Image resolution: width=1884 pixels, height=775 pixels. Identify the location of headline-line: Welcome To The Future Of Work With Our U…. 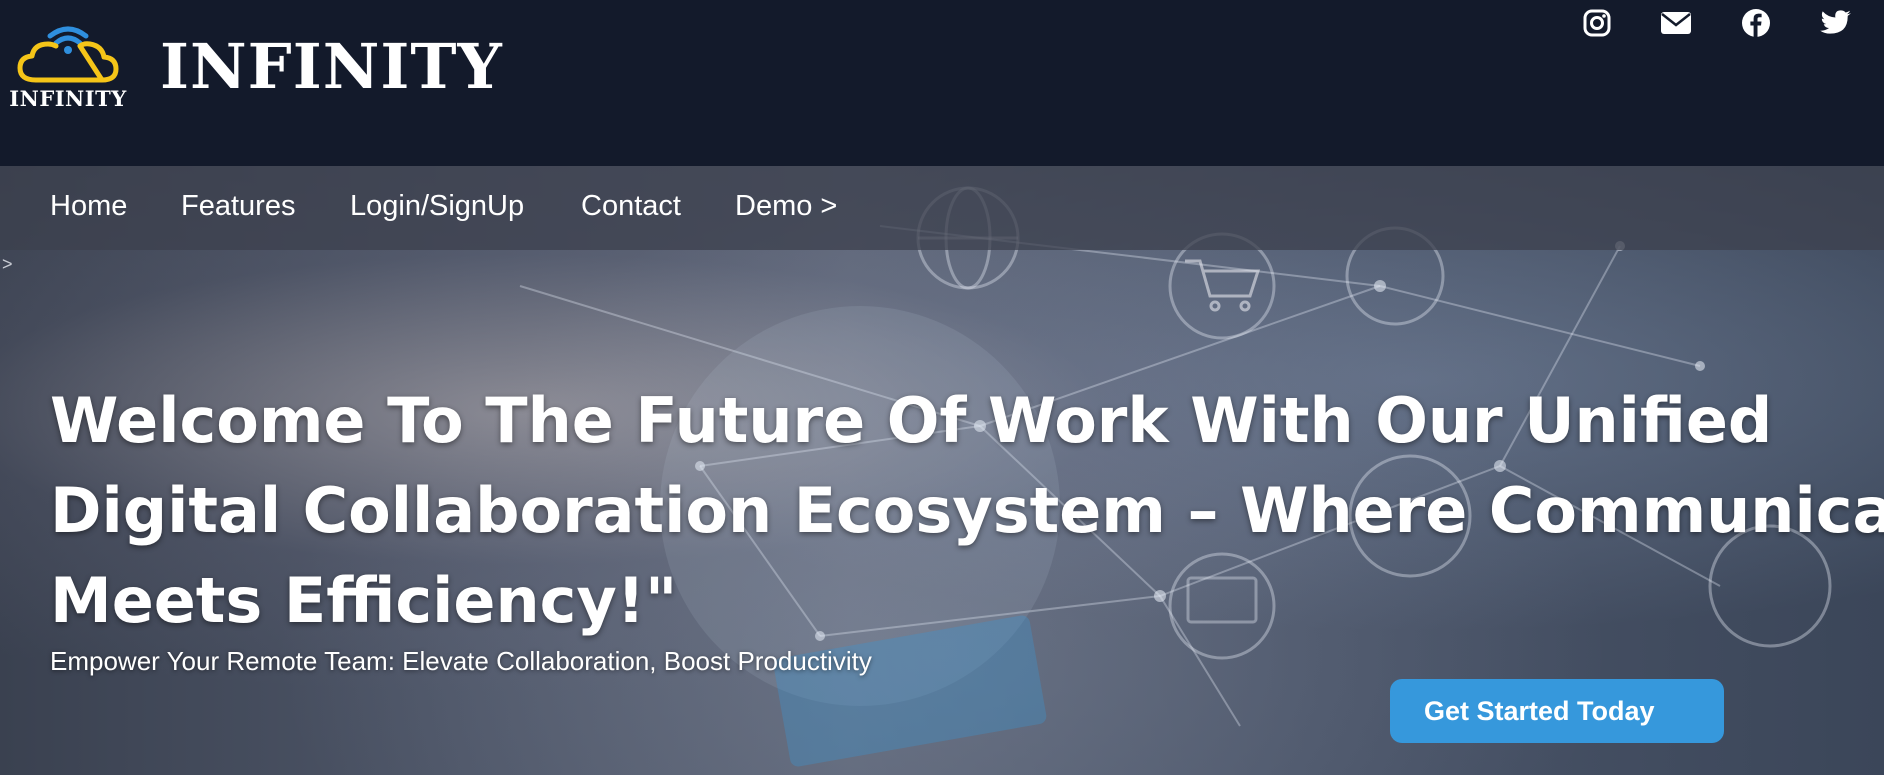
(911, 420).